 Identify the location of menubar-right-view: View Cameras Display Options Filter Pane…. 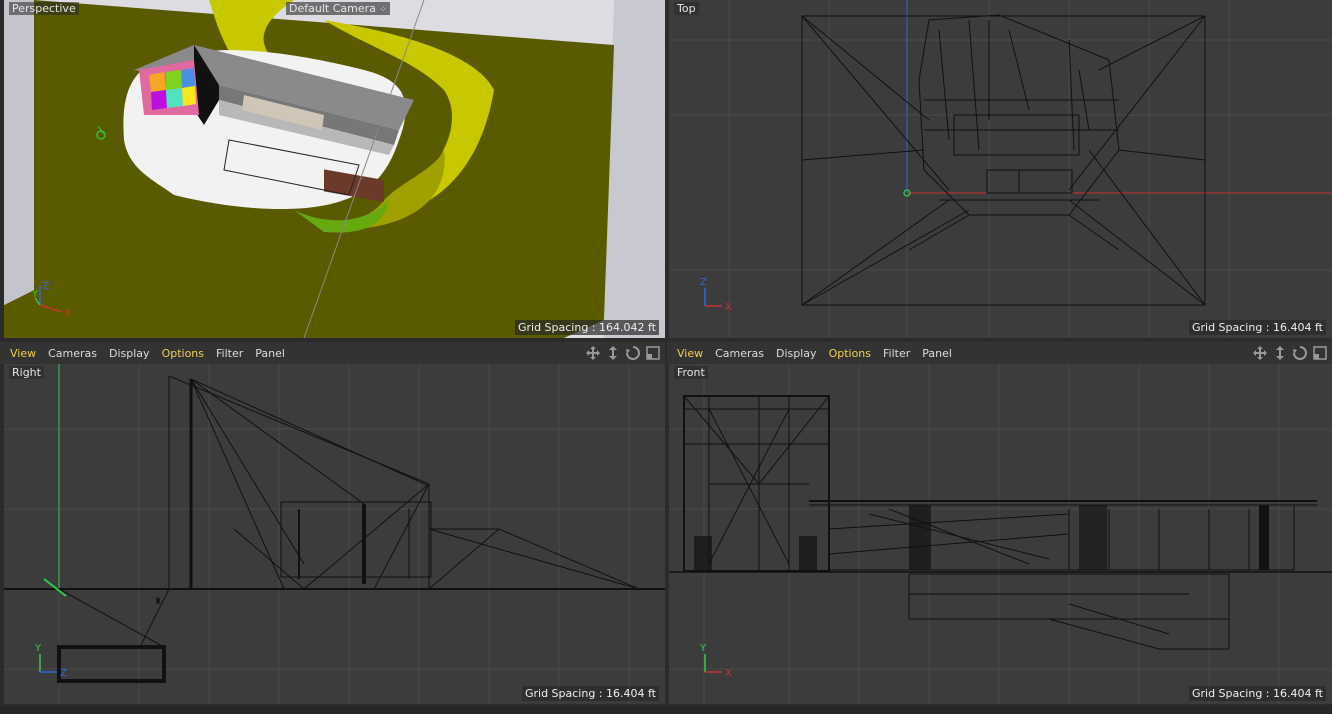
(332, 353).